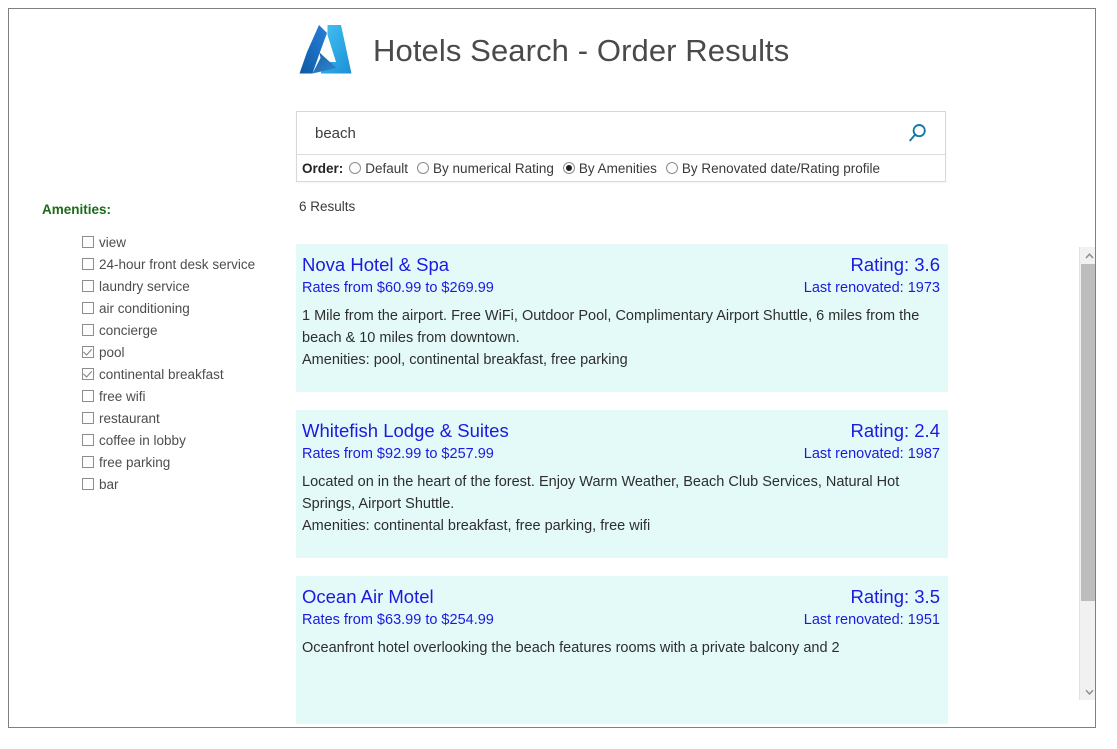  What do you see at coordinates (325, 49) in the screenshot?
I see `azure-logo-icon` at bounding box center [325, 49].